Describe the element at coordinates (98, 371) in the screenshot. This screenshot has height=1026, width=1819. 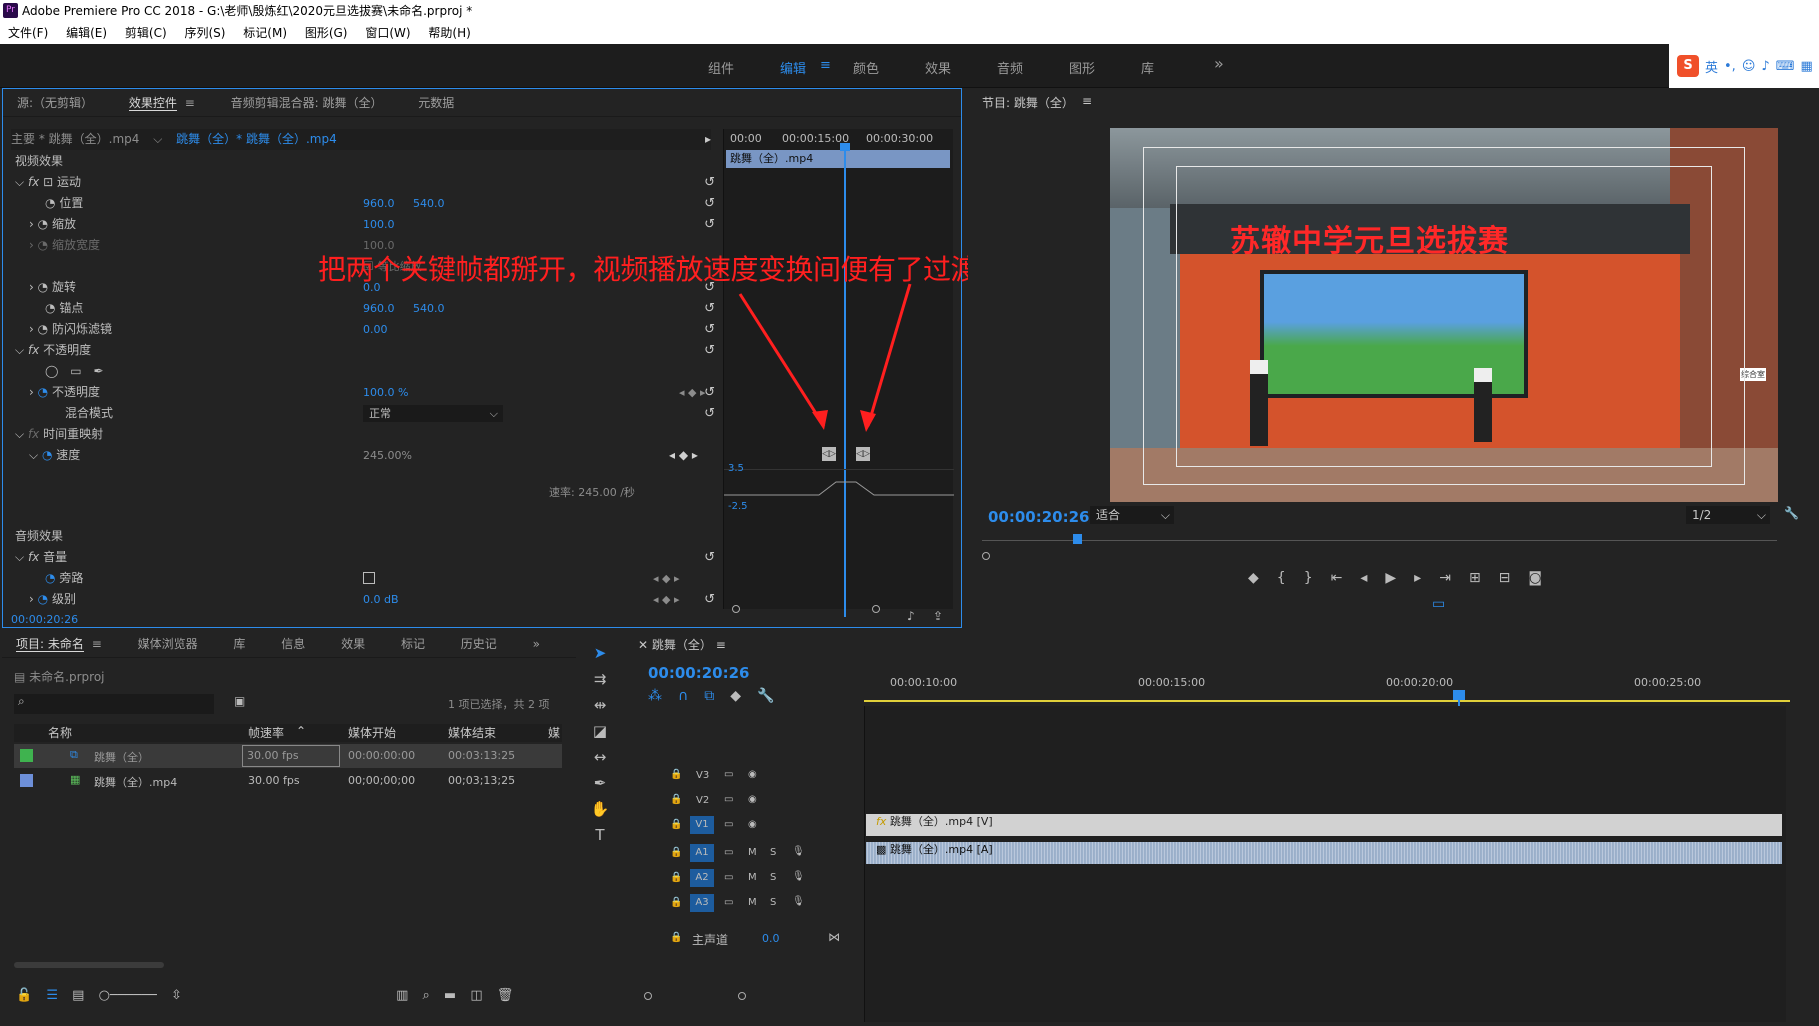
I see `pen-mask-icon: ✒` at that location.